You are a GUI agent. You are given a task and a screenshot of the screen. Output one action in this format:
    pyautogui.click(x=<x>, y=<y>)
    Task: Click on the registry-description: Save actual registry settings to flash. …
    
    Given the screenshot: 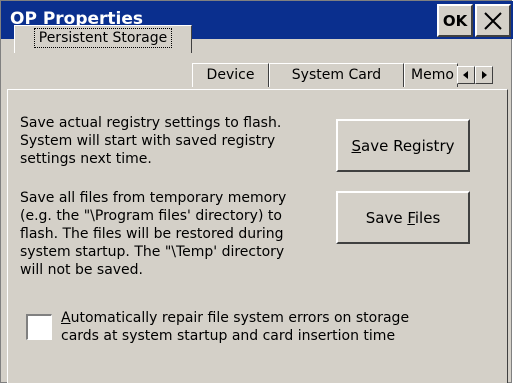 What is the action you would take?
    pyautogui.click(x=151, y=141)
    